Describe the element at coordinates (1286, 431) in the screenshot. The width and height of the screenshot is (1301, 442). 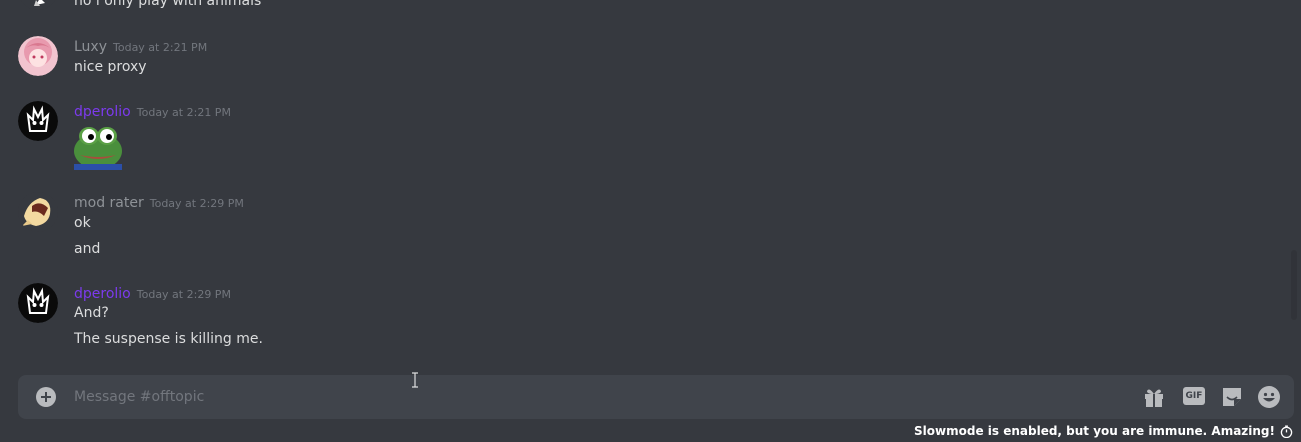
I see `stopwatch-icon` at that location.